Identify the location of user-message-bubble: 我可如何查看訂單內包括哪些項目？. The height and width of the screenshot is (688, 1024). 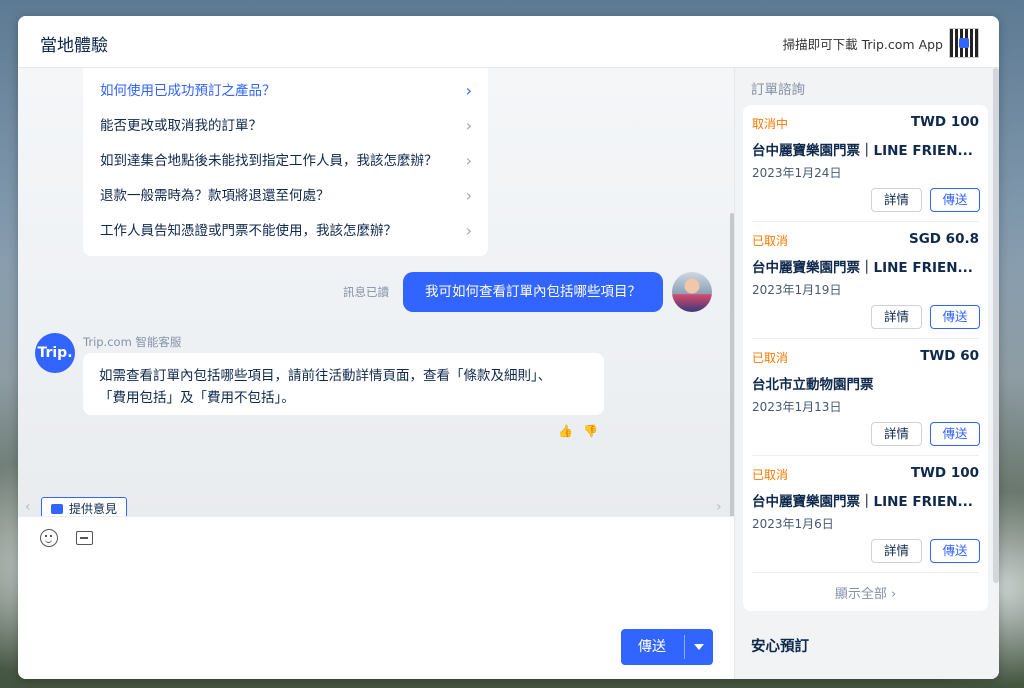
(533, 292).